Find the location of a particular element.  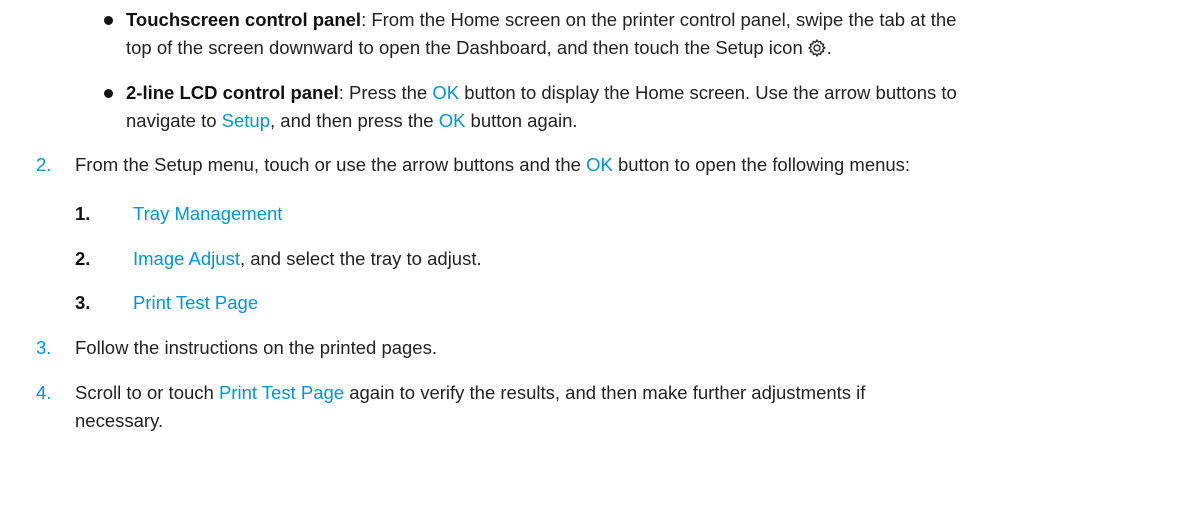

step-number: 4. is located at coordinates (44, 392).